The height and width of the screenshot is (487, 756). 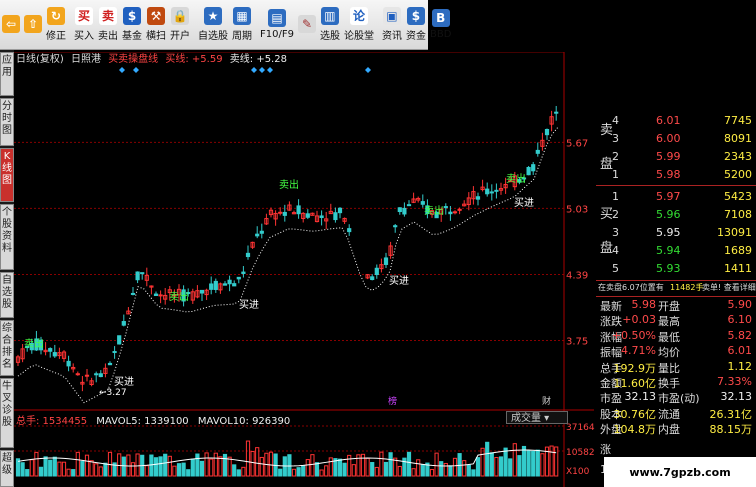 What do you see at coordinates (7, 468) in the screenshot?
I see `side-tab-7: 超级` at bounding box center [7, 468].